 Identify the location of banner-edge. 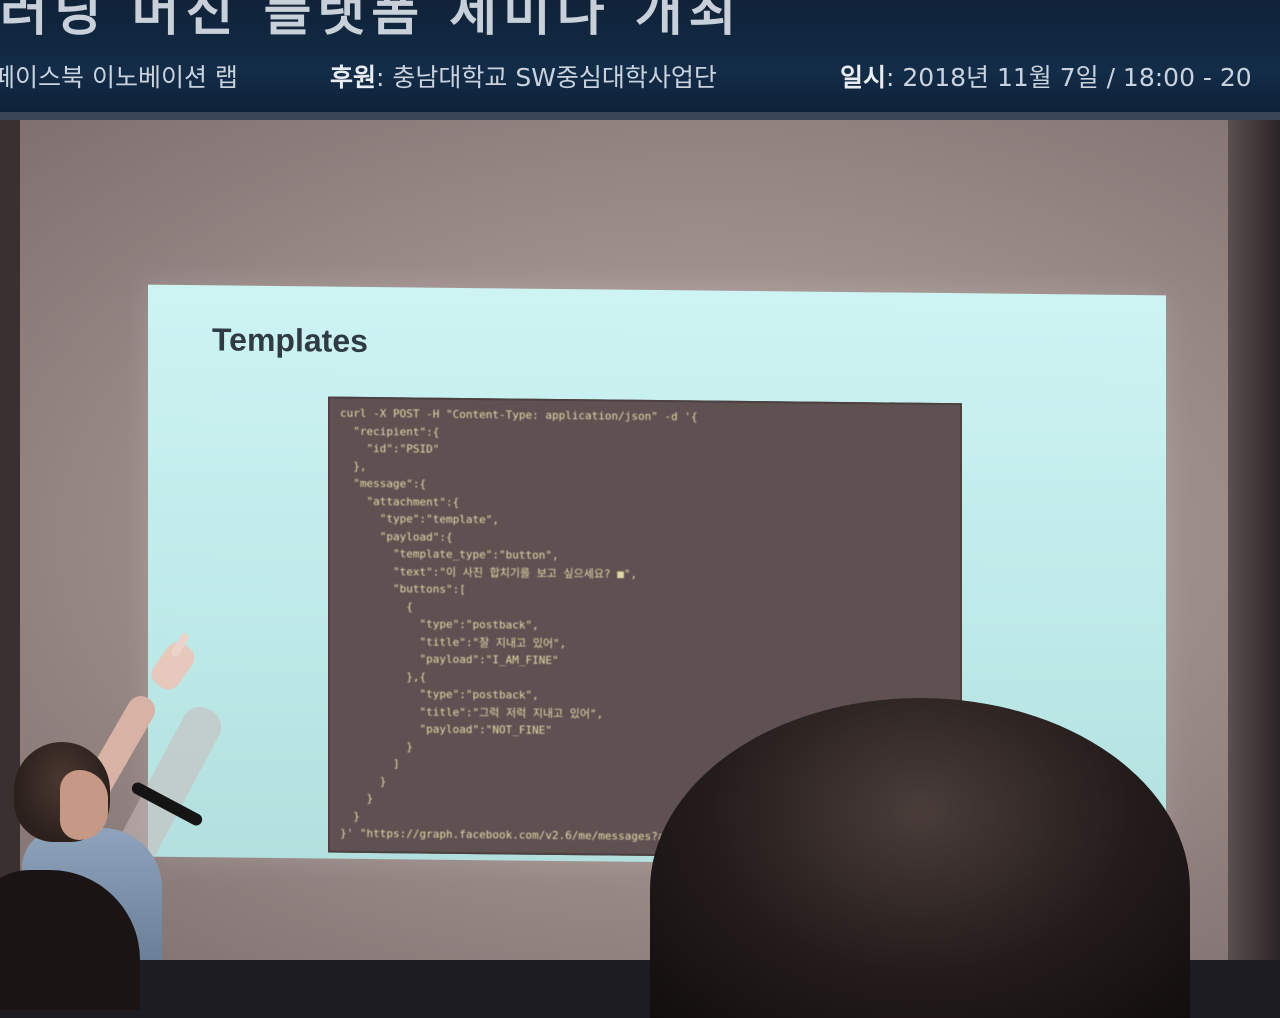
(640, 116).